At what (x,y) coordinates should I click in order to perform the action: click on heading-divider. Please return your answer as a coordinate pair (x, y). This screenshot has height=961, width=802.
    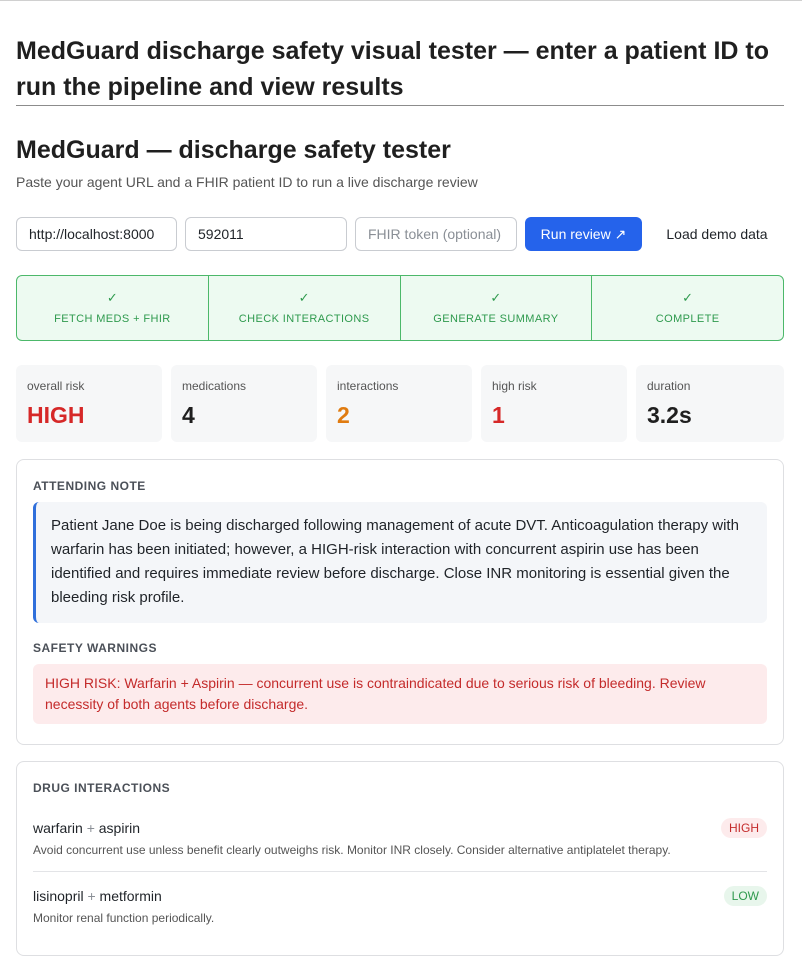
    Looking at the image, I should click on (400, 105).